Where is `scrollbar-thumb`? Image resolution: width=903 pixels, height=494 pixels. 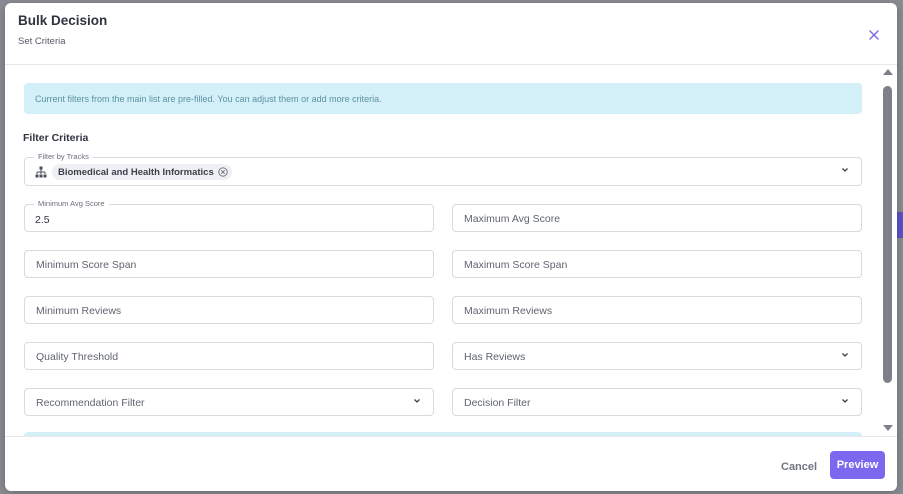 scrollbar-thumb is located at coordinates (887, 234).